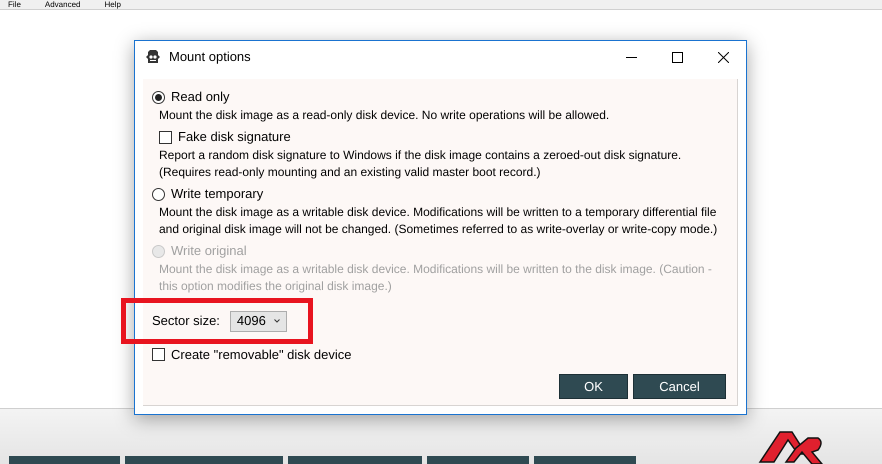 The height and width of the screenshot is (464, 882). Describe the element at coordinates (261, 355) in the screenshot. I see `checkbox-label: Create "removable" disk device` at that location.